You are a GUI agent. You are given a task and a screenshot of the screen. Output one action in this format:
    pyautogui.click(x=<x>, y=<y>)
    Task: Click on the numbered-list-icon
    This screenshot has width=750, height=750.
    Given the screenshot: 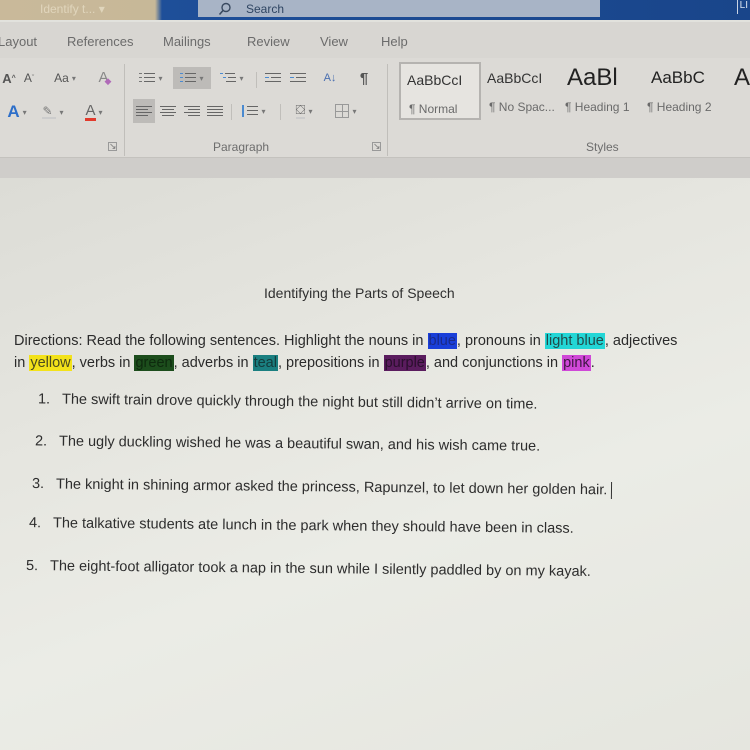 What is the action you would take?
    pyautogui.click(x=188, y=78)
    